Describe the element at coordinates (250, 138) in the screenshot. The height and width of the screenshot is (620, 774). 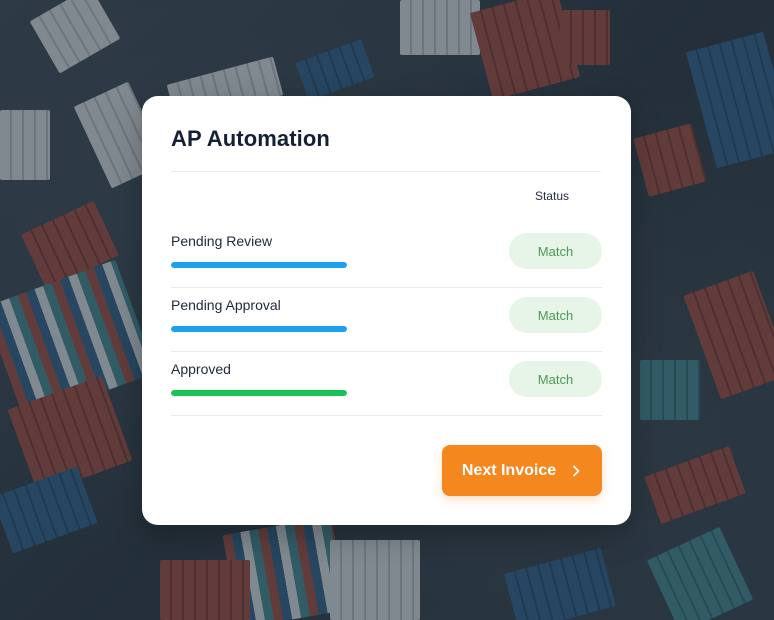
I see `card-title: AP Automation` at that location.